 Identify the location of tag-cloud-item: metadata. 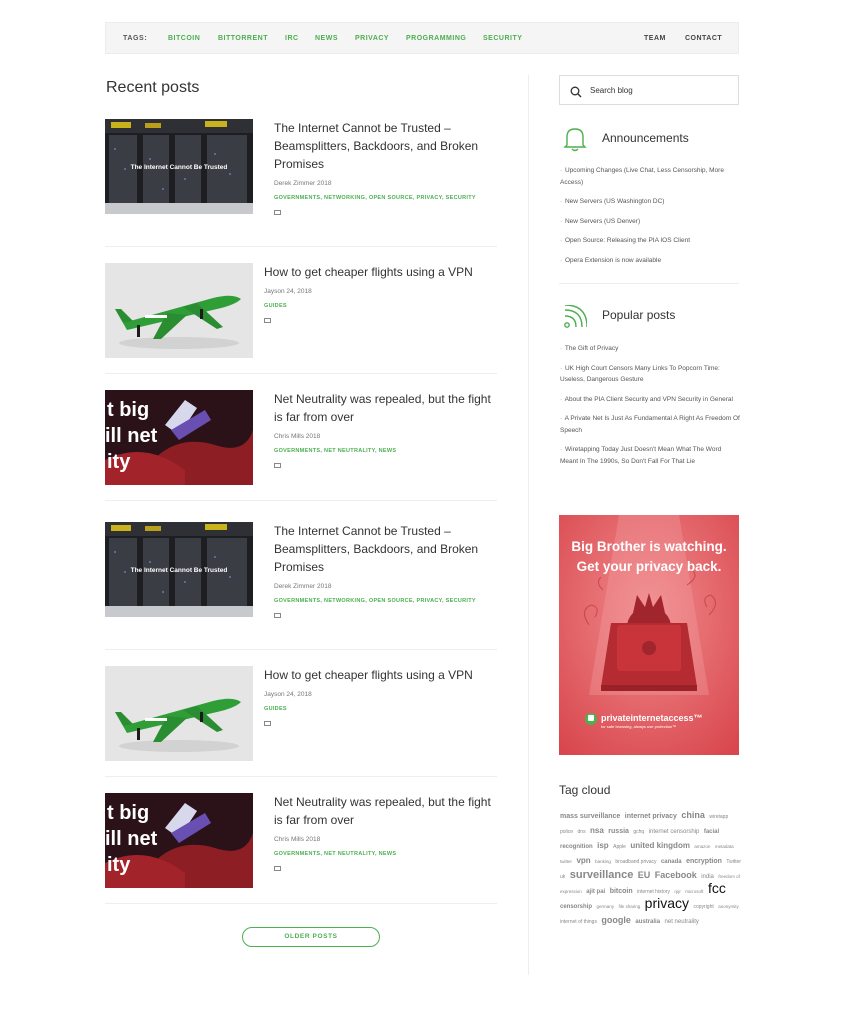
(724, 846).